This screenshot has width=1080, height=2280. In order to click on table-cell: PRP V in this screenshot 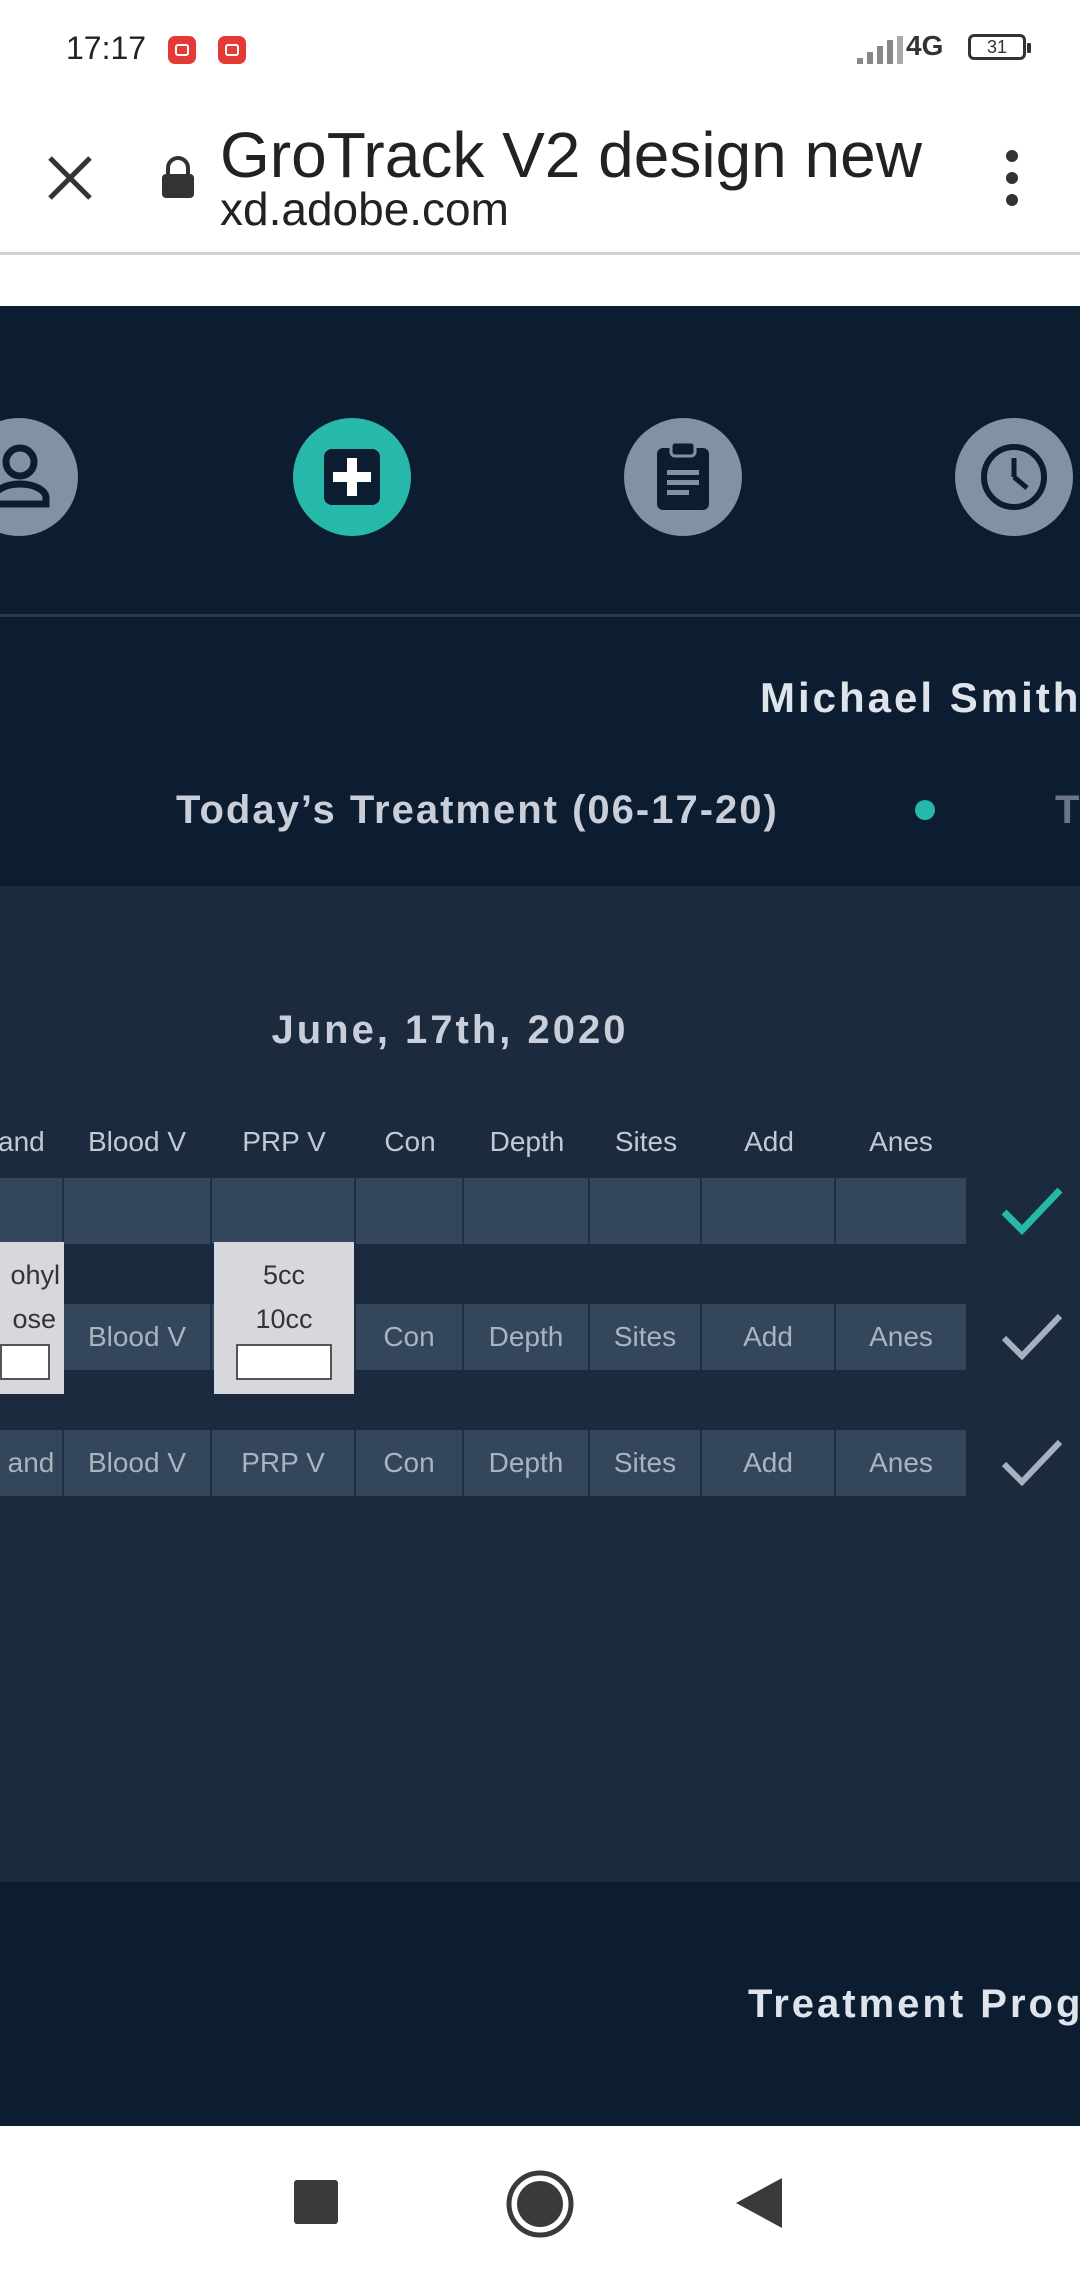, I will do `click(284, 1463)`.